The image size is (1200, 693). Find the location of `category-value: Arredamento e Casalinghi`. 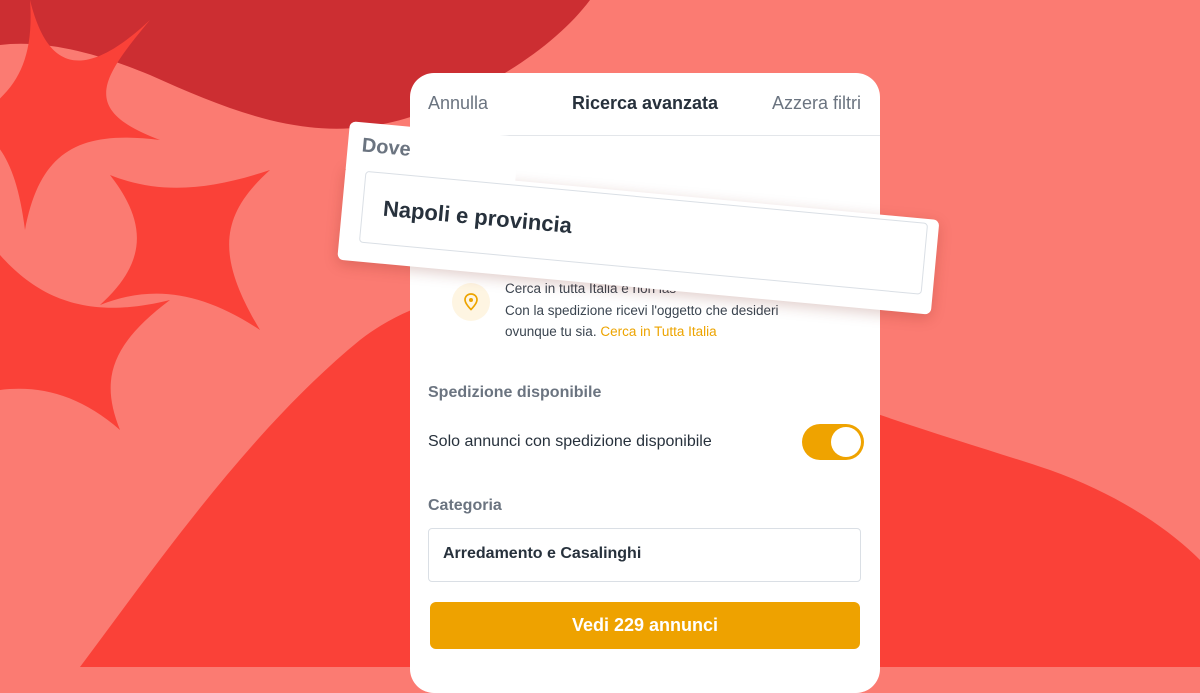

category-value: Arredamento e Casalinghi is located at coordinates (542, 553).